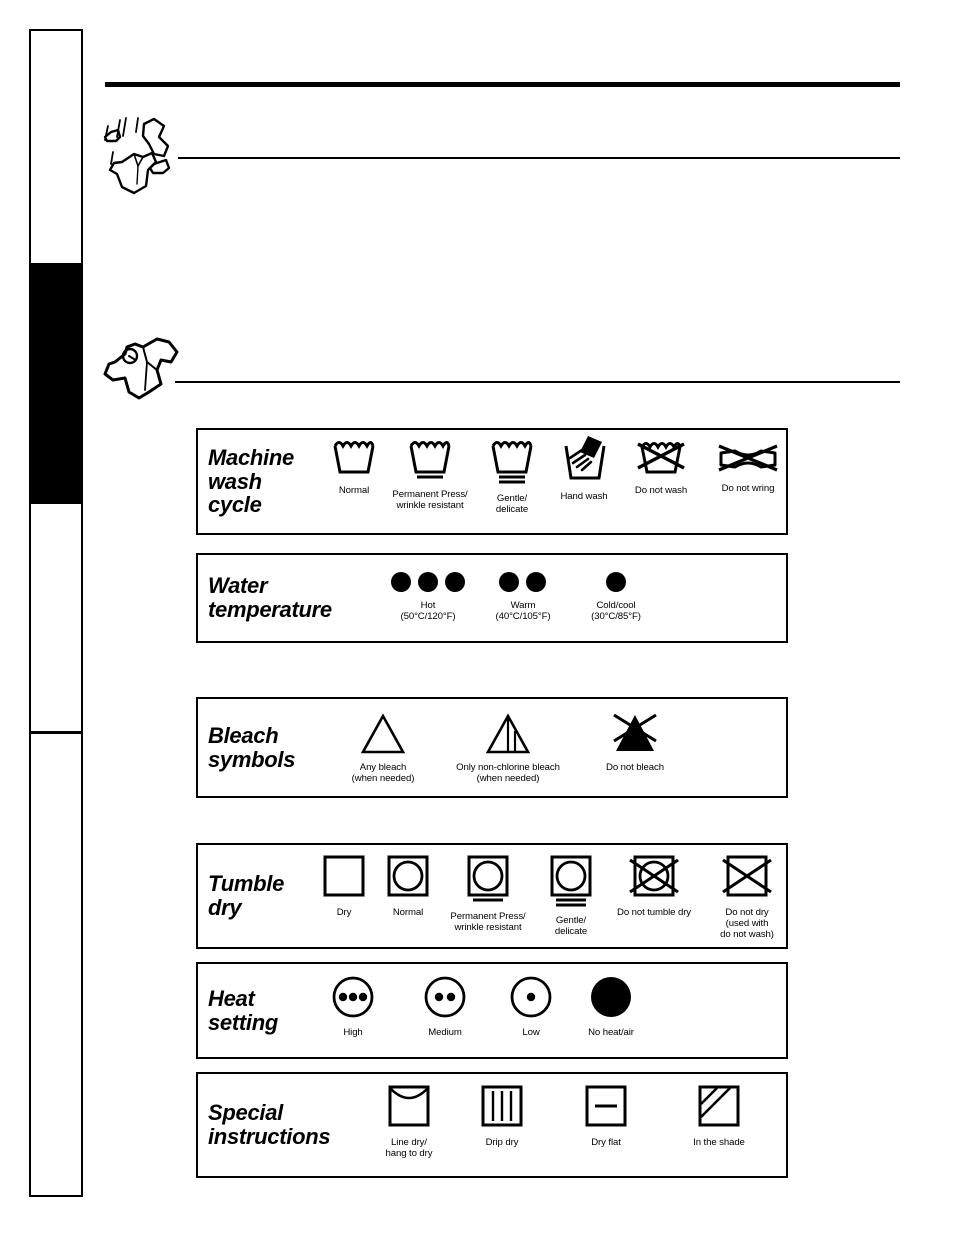 The width and height of the screenshot is (954, 1235). I want to click on symbol-water-hot: Hot (50°C/120°F), so click(428, 596).